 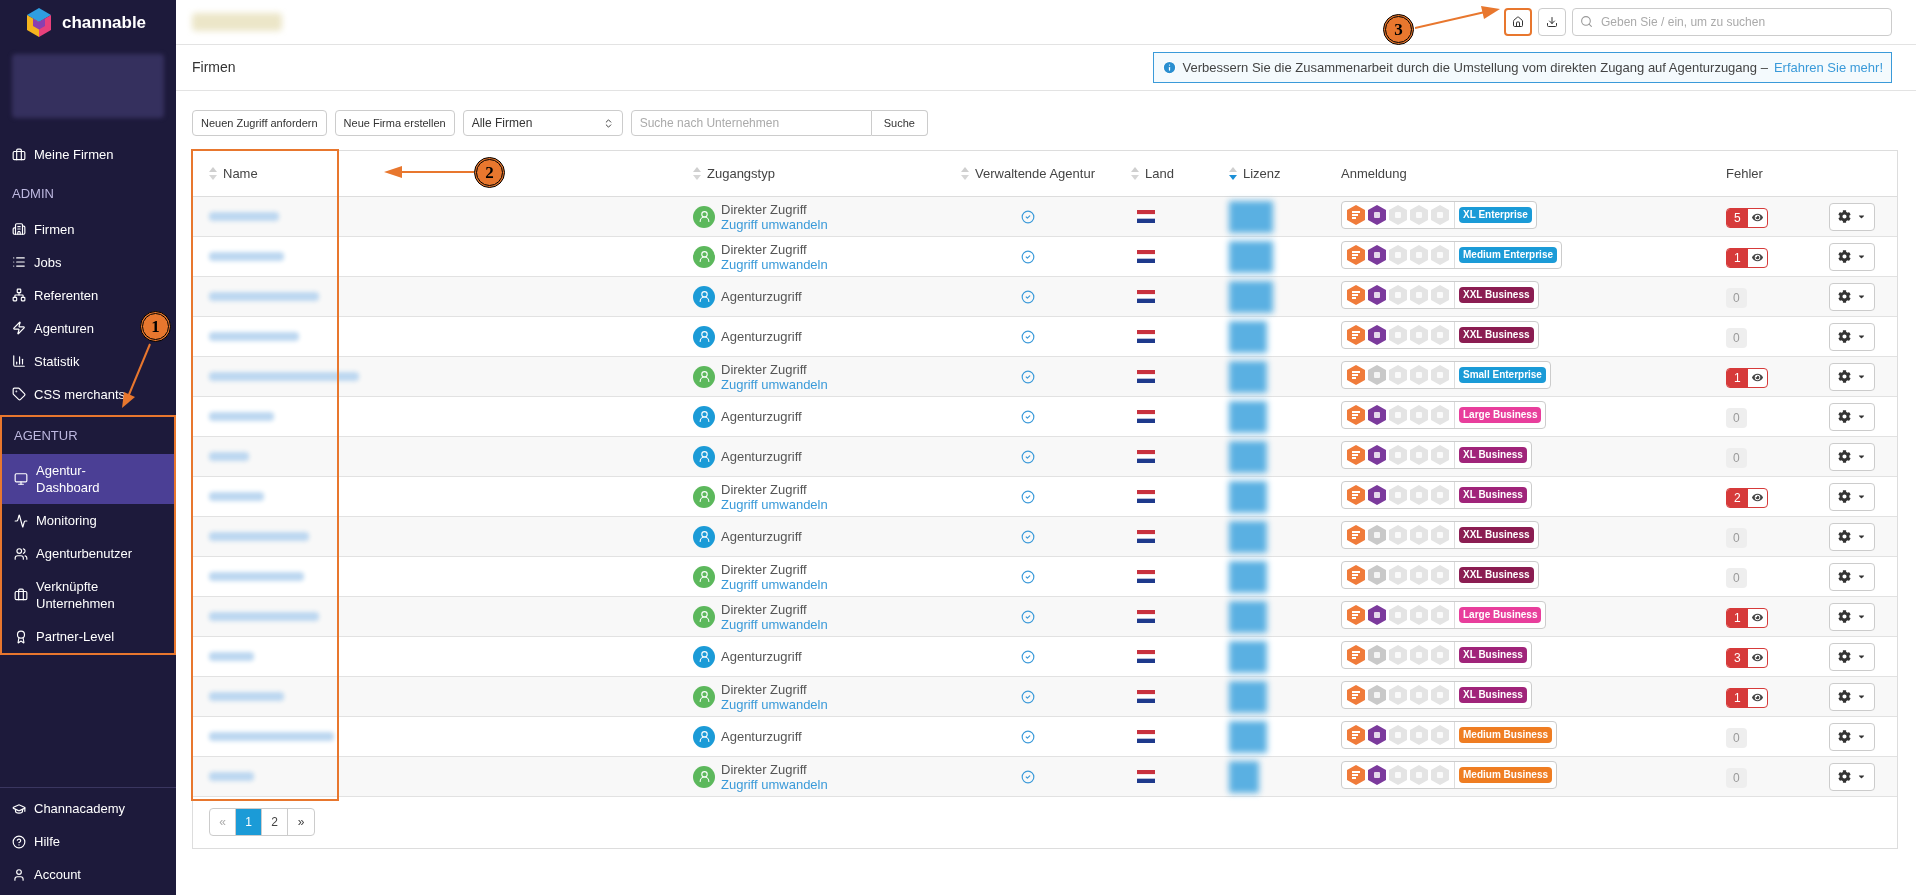 I want to click on nav-item: Monitoring, so click(x=55, y=520).